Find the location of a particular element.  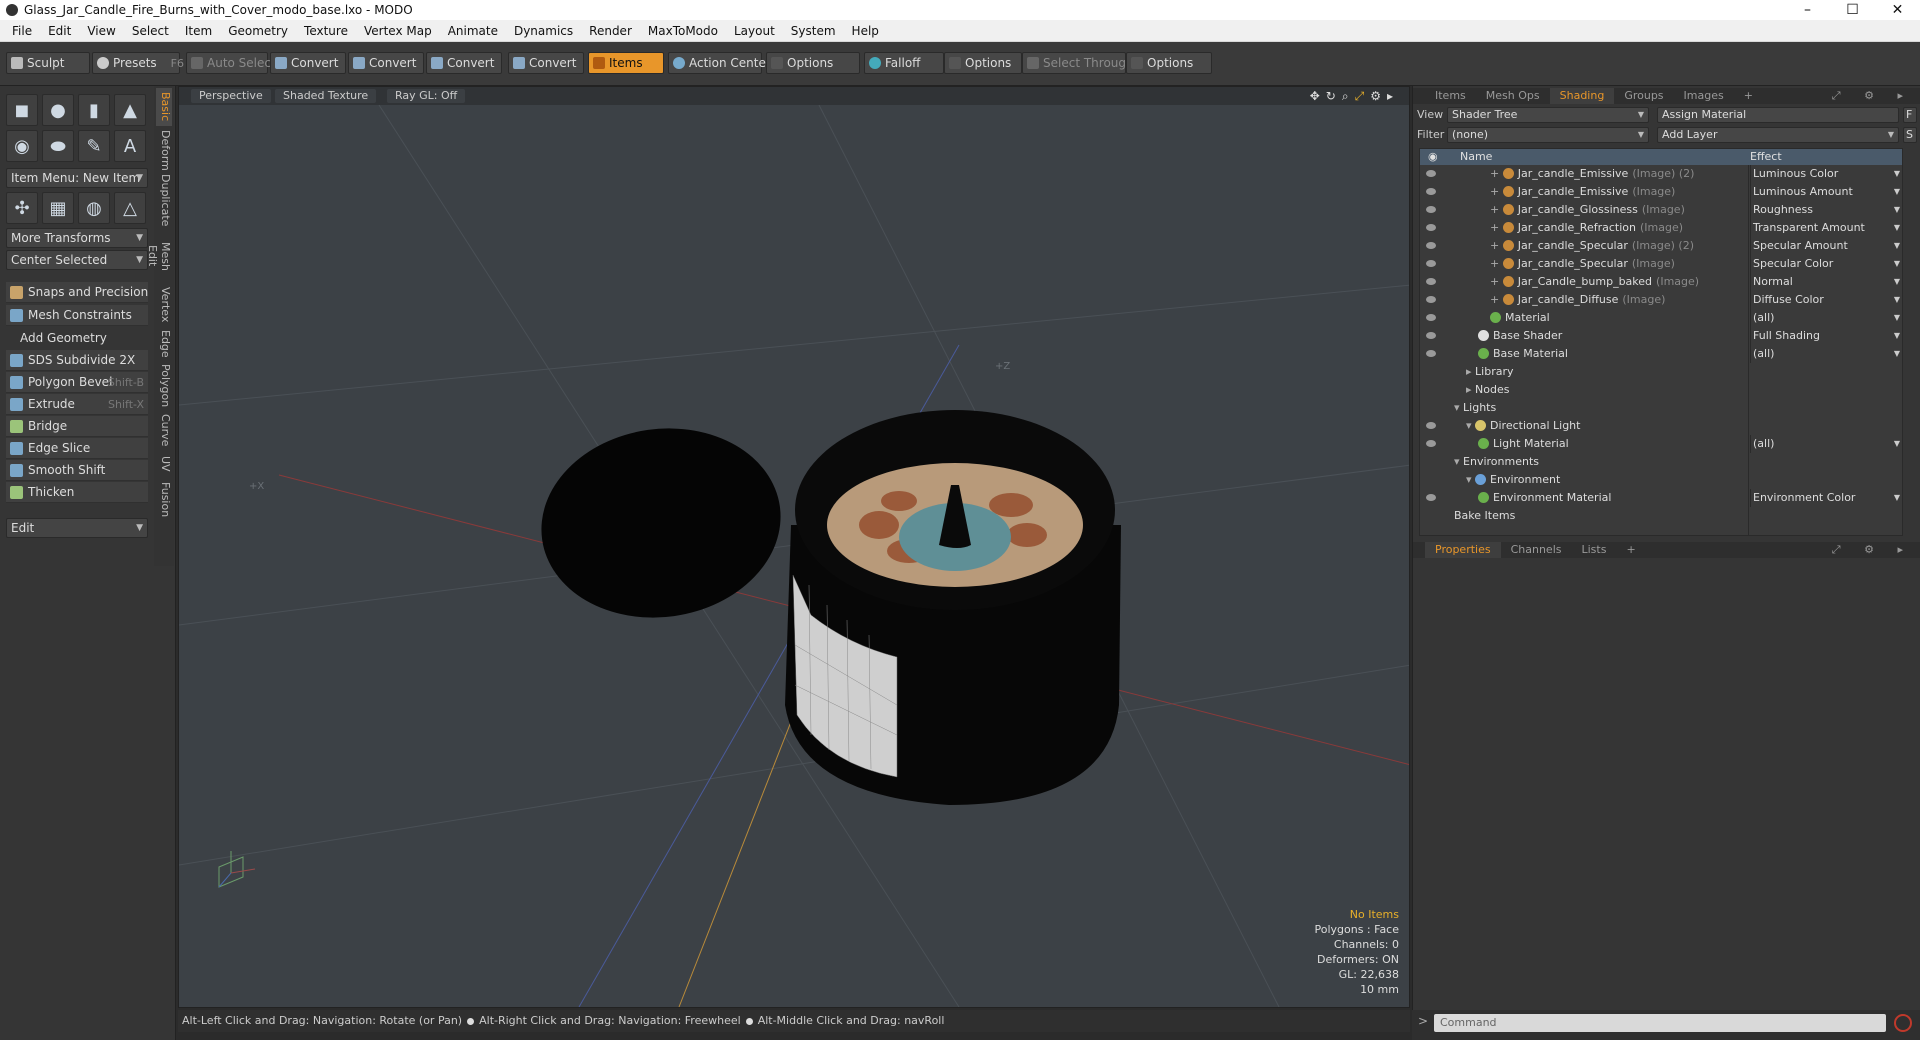

globe-icon: ◍ is located at coordinates (94, 208).